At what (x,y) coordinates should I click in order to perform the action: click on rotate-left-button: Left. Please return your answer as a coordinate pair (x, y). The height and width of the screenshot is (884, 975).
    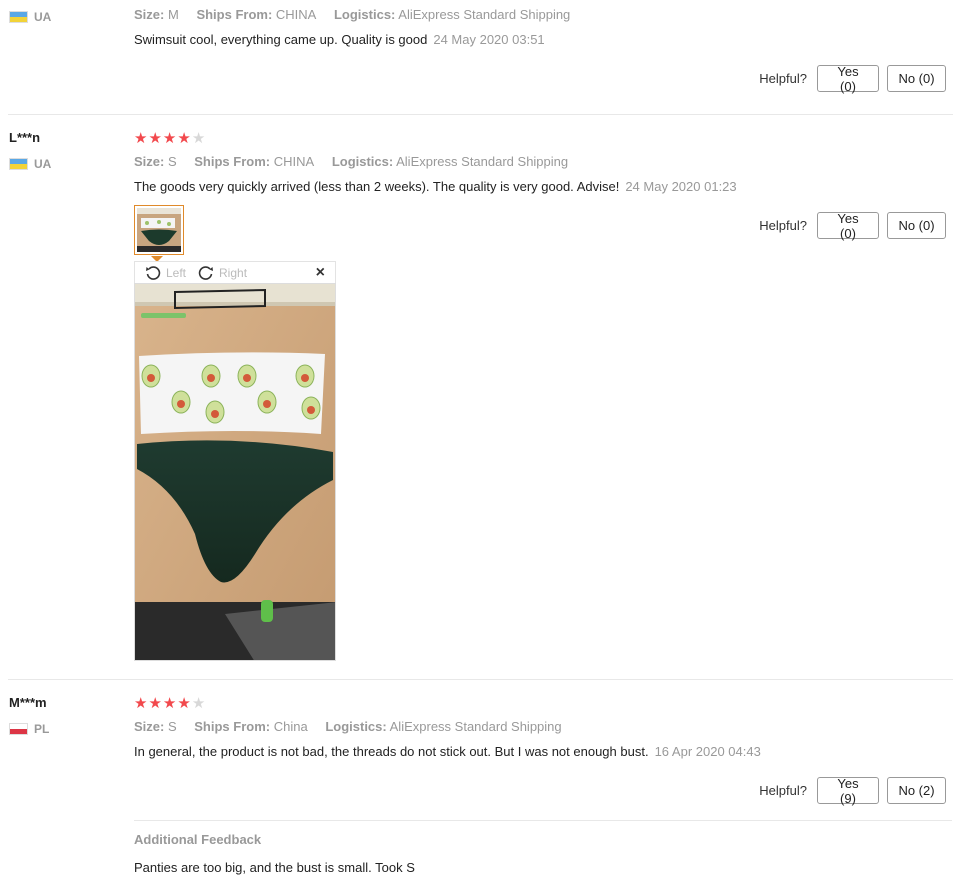
    Looking at the image, I should click on (165, 273).